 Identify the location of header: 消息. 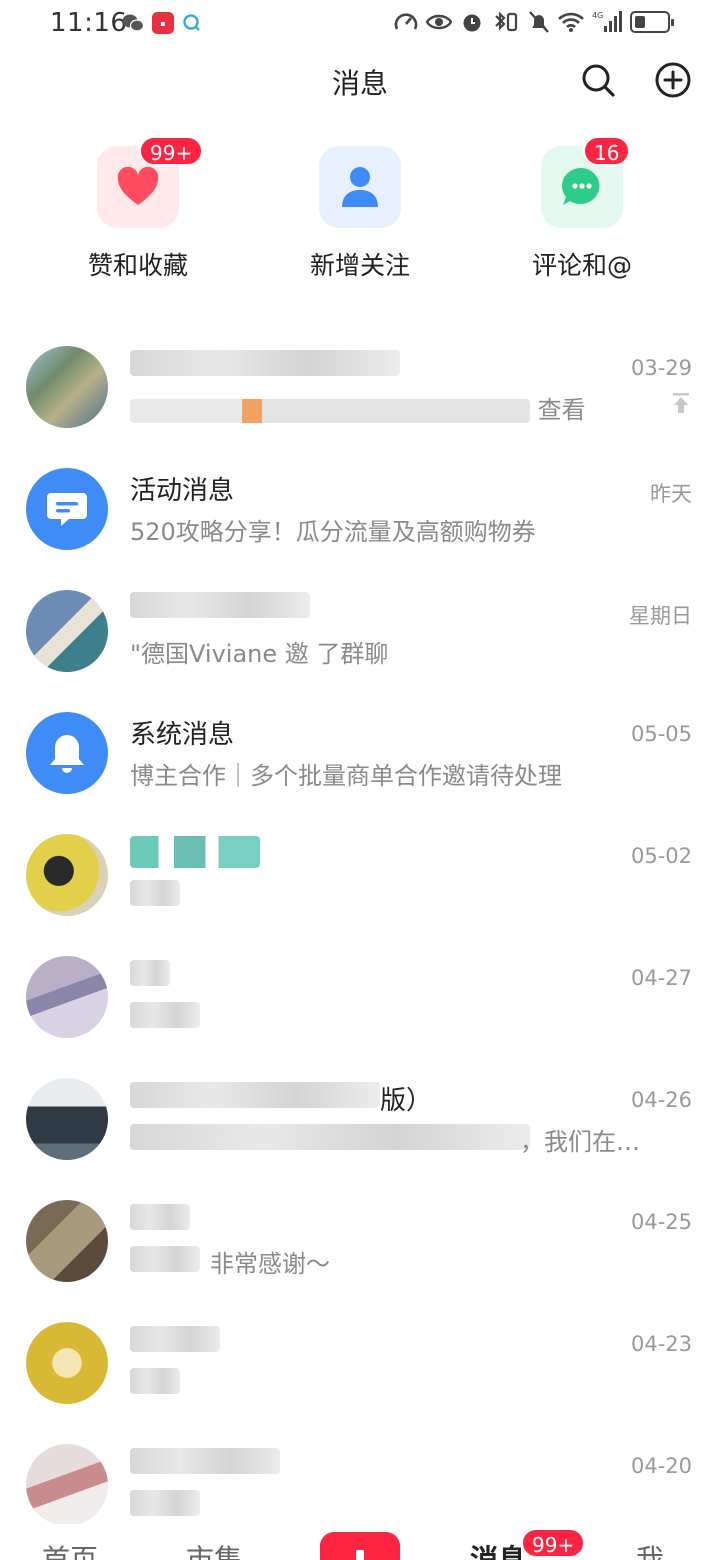
(360, 82).